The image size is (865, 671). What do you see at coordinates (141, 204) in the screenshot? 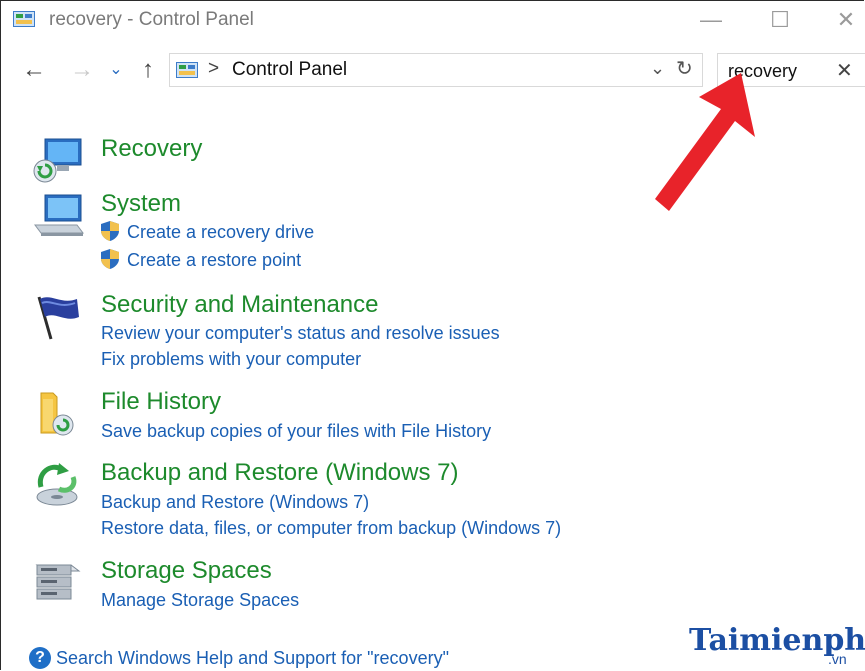
I see `result-title-system: System` at bounding box center [141, 204].